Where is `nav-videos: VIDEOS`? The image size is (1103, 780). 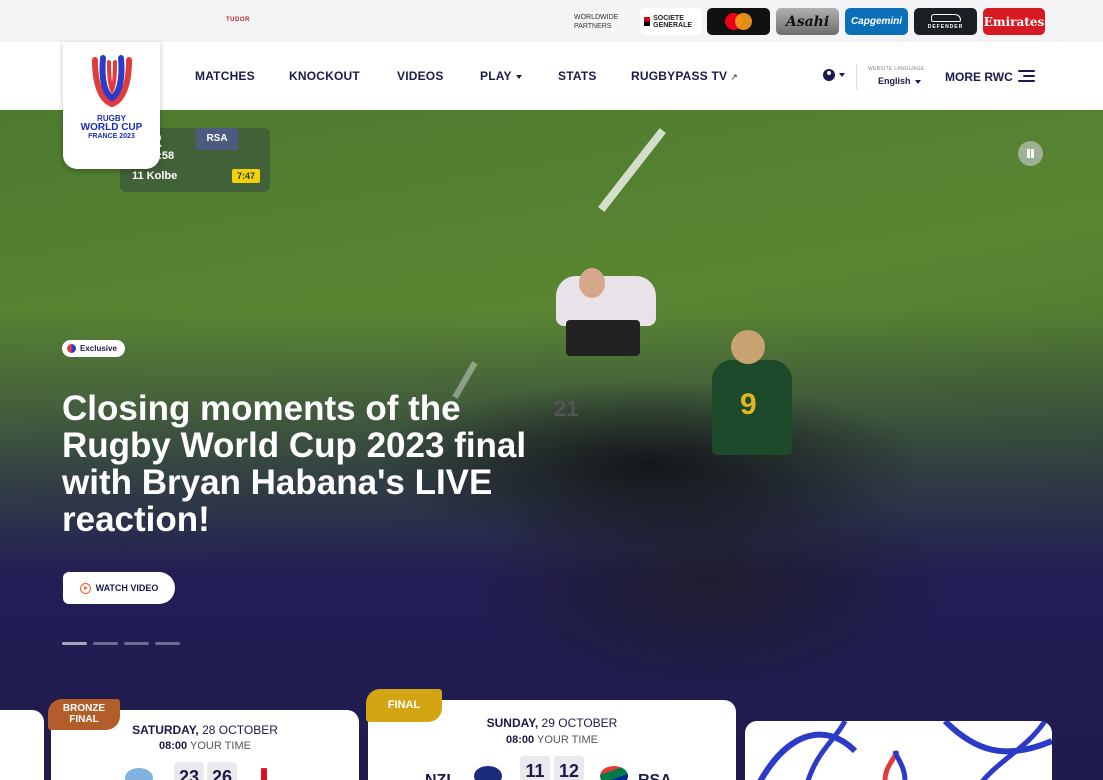
nav-videos: VIDEOS is located at coordinates (420, 76).